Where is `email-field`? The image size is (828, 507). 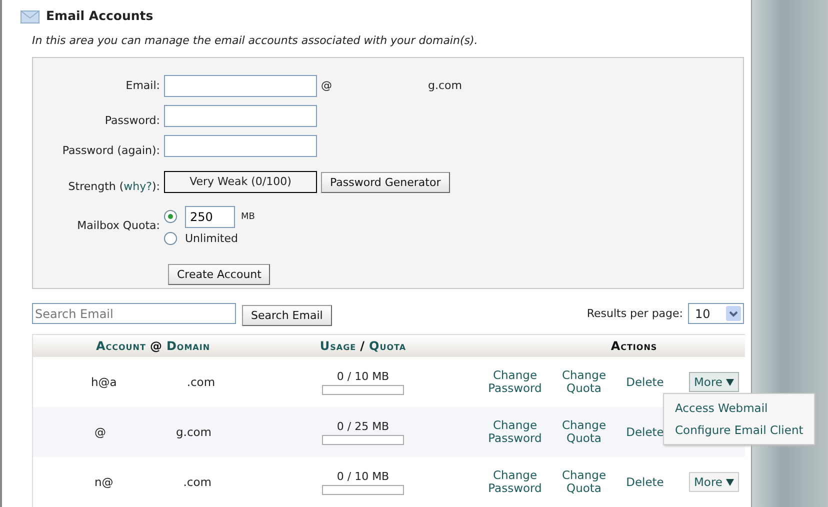 email-field is located at coordinates (240, 85).